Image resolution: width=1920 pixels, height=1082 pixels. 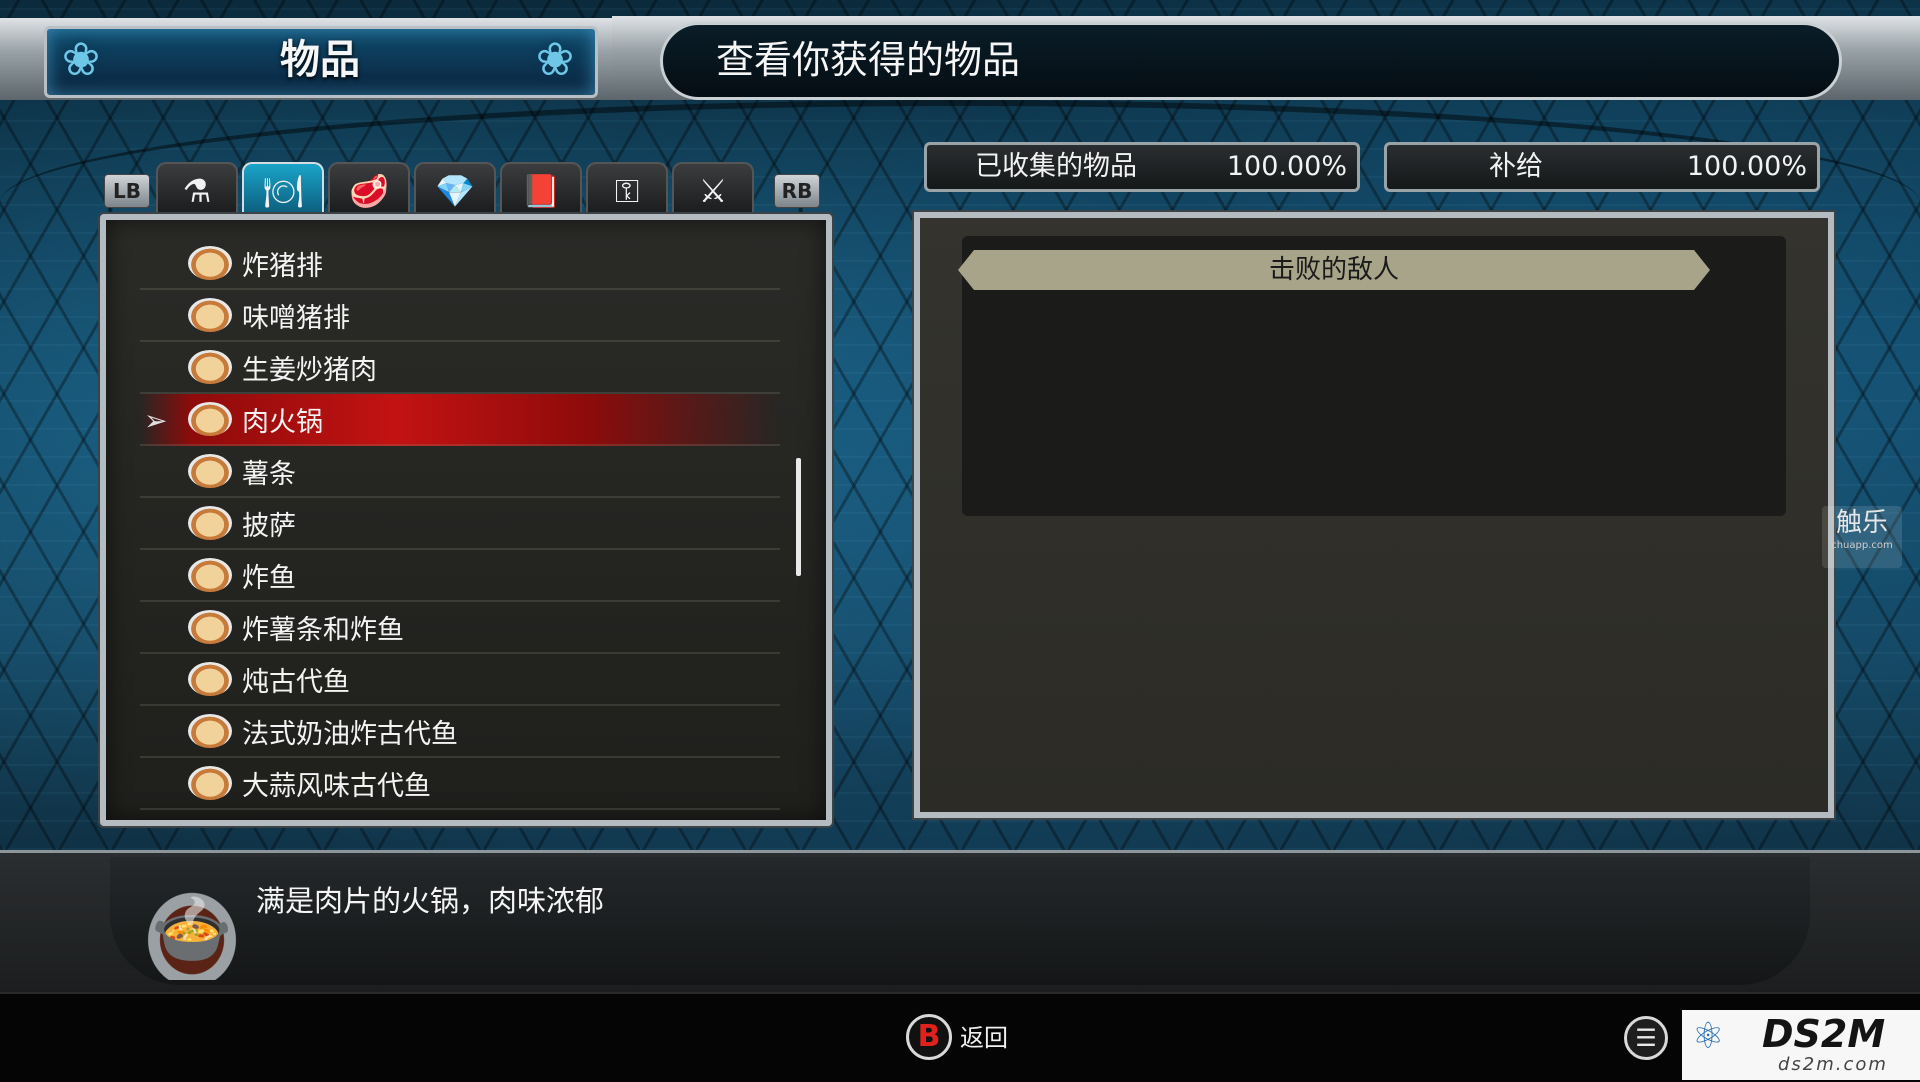 I want to click on list-item: 炖古代鱼, so click(x=460, y=680).